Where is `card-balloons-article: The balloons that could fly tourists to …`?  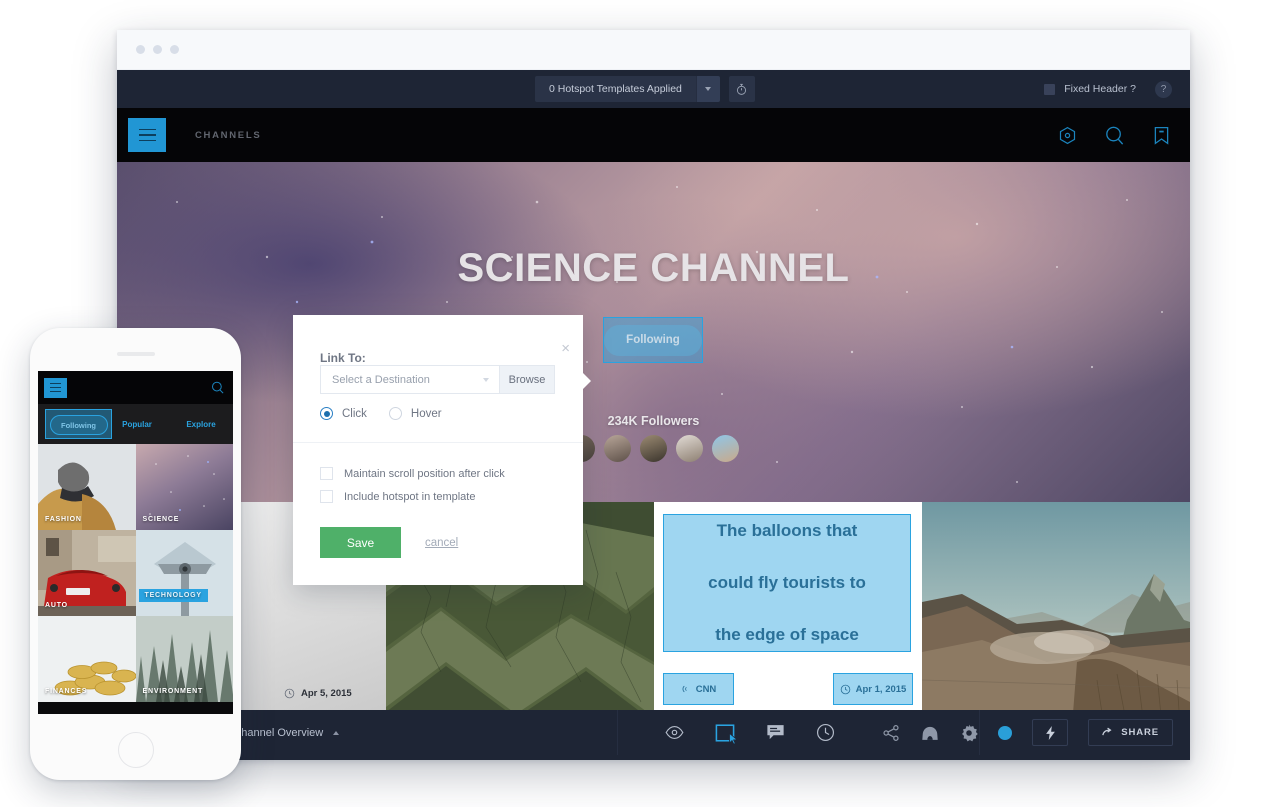
card-balloons-article: The balloons that could fly tourists to … is located at coordinates (788, 611).